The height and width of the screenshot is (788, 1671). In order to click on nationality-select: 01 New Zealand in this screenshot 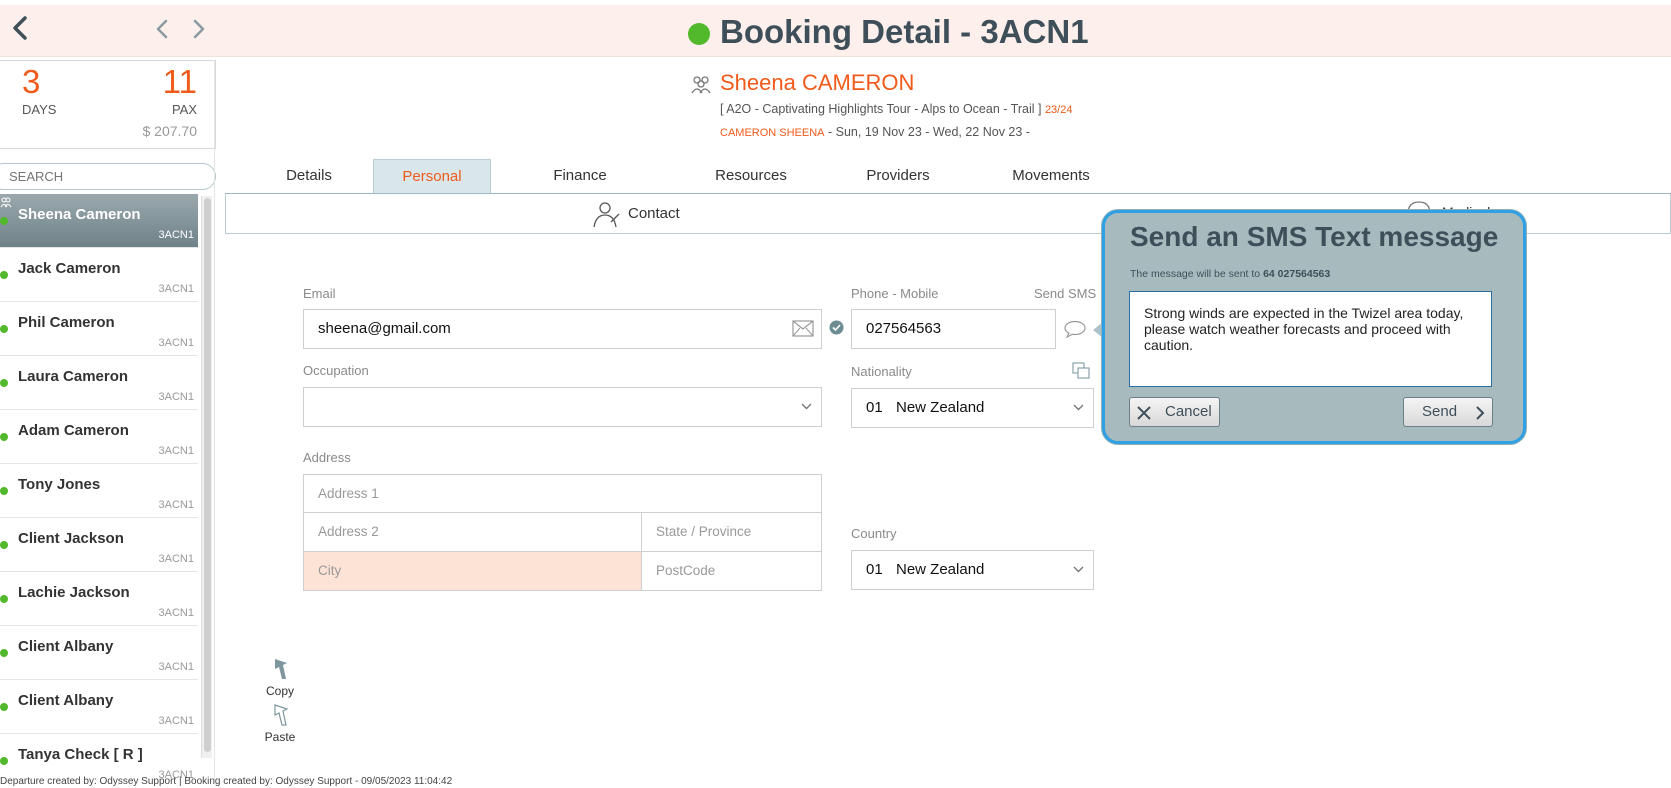, I will do `click(972, 408)`.